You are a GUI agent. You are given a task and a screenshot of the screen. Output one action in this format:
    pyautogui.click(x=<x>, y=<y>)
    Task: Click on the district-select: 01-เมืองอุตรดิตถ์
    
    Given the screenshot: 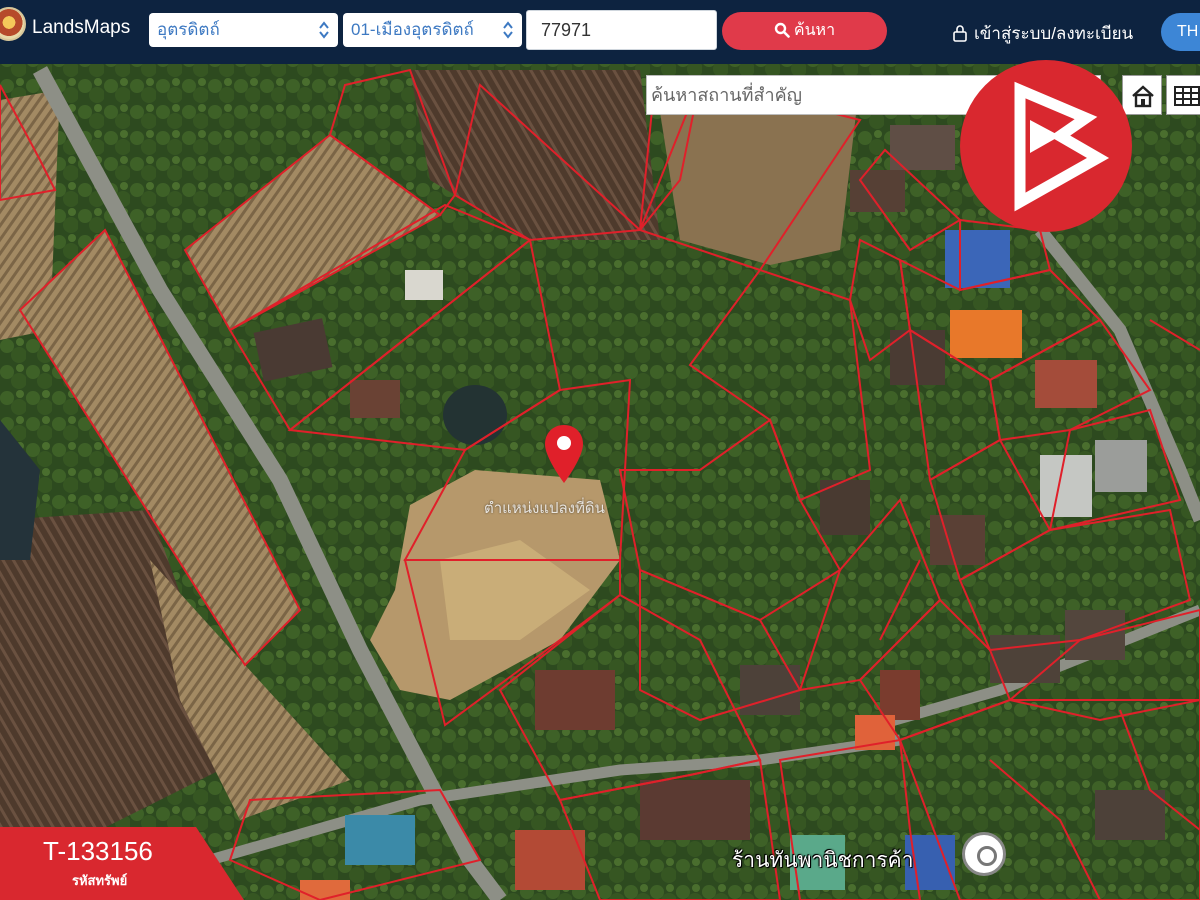 What is the action you would take?
    pyautogui.click(x=432, y=30)
    